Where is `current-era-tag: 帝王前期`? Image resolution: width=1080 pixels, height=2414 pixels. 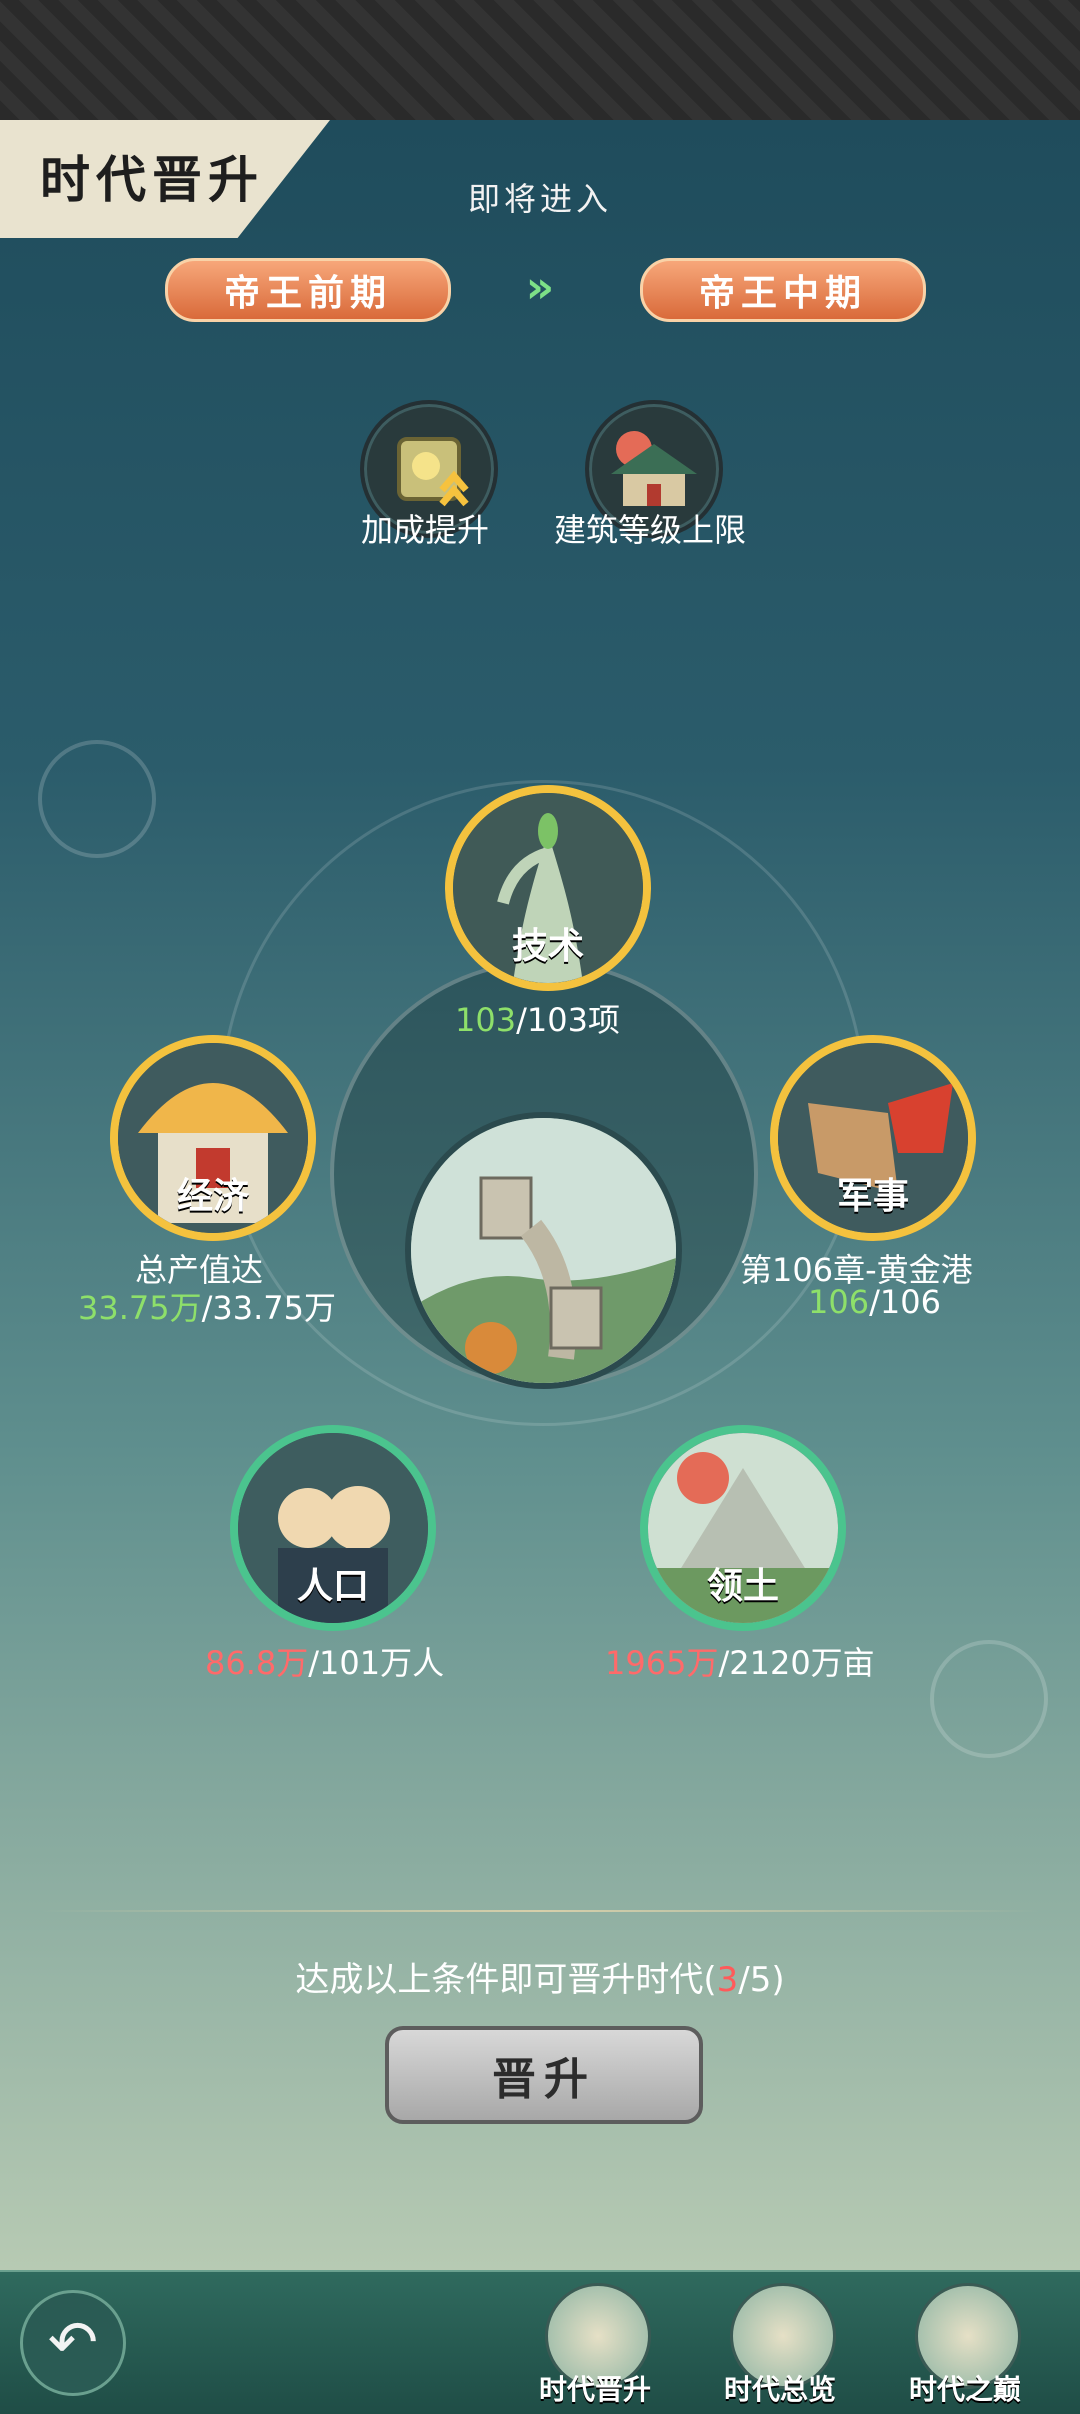
current-era-tag: 帝王前期 is located at coordinates (308, 290).